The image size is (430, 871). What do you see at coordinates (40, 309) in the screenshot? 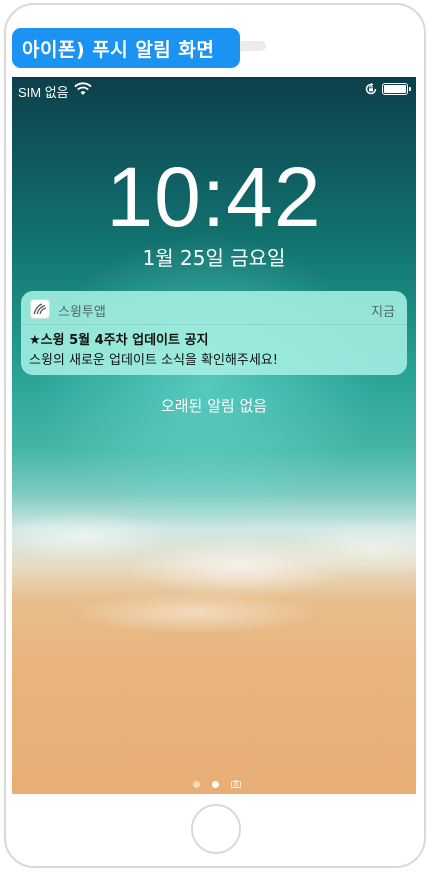
I see `swing-app-icon` at bounding box center [40, 309].